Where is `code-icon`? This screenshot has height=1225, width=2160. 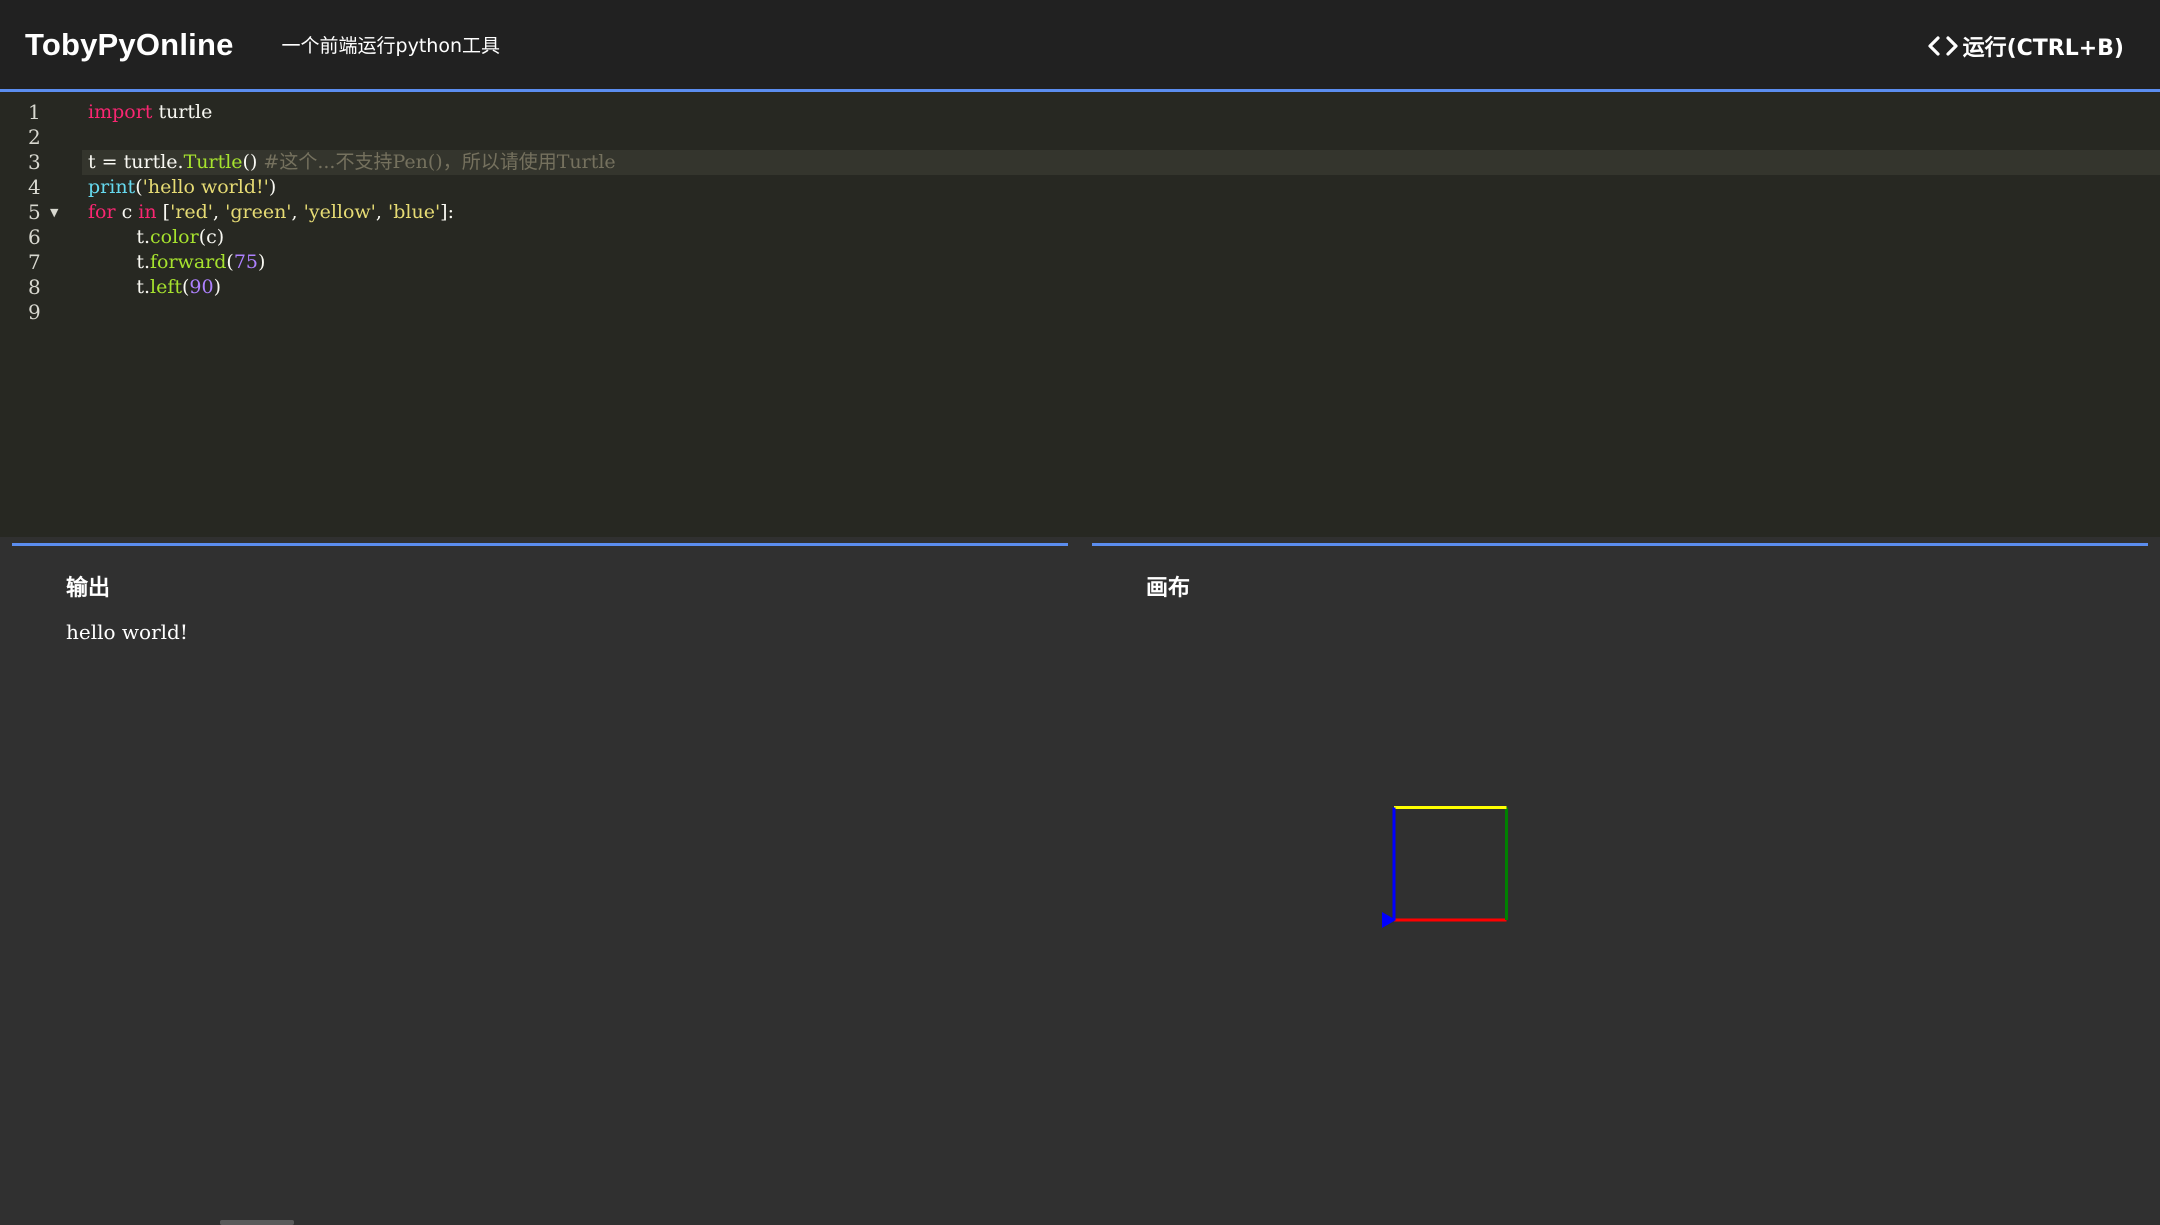
code-icon is located at coordinates (1943, 46).